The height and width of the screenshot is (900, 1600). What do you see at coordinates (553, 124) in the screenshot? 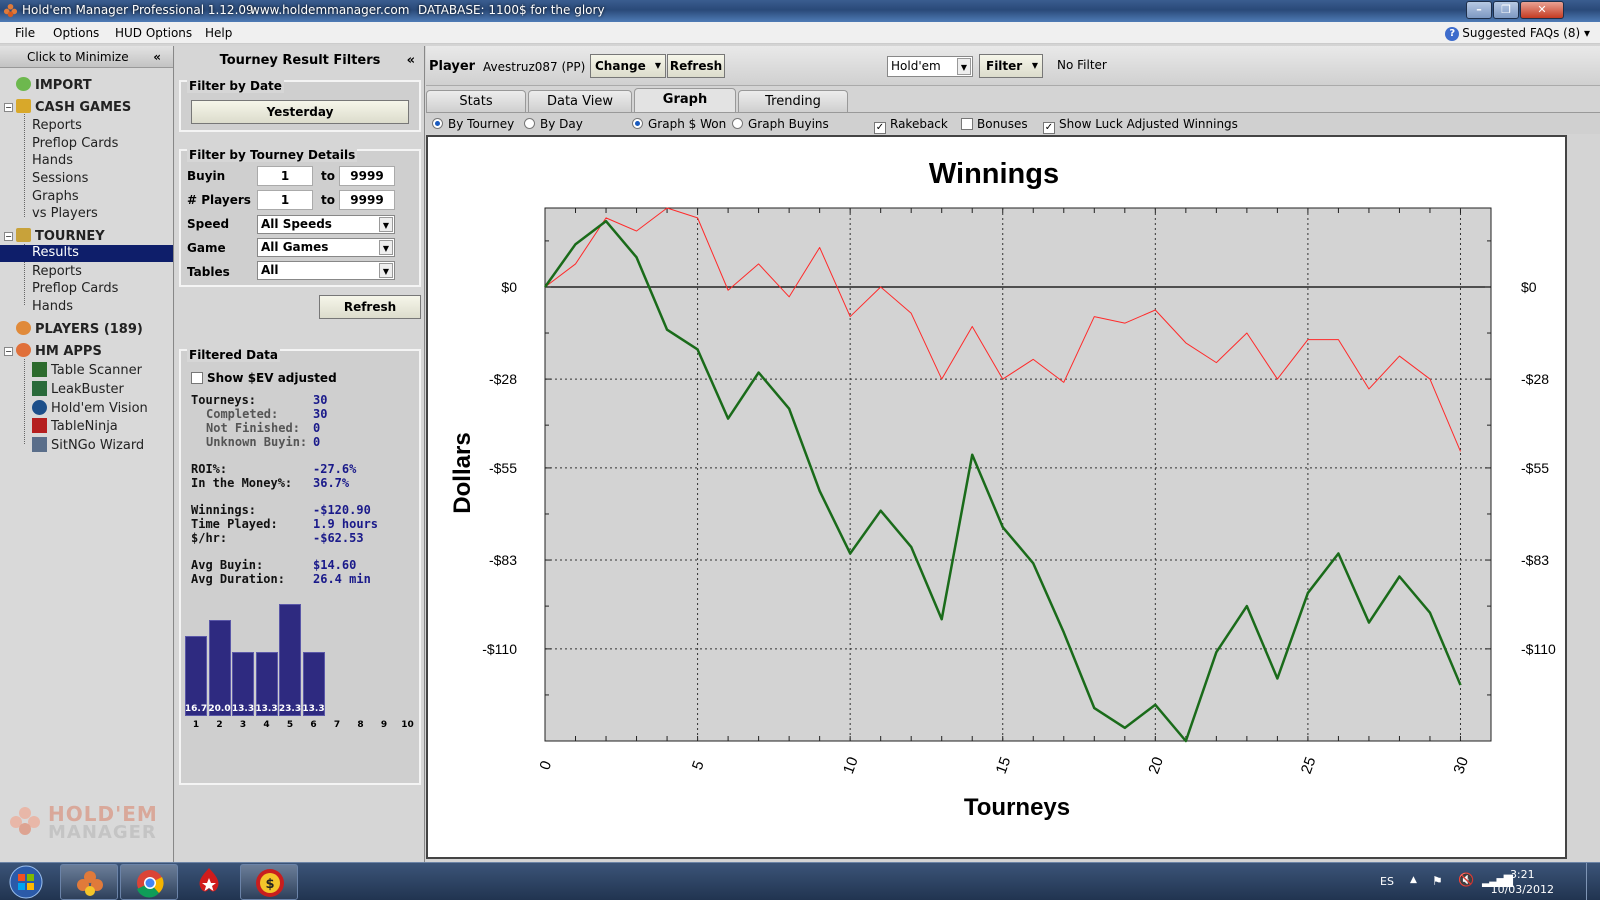
I see `by-day-radio: By Day` at bounding box center [553, 124].